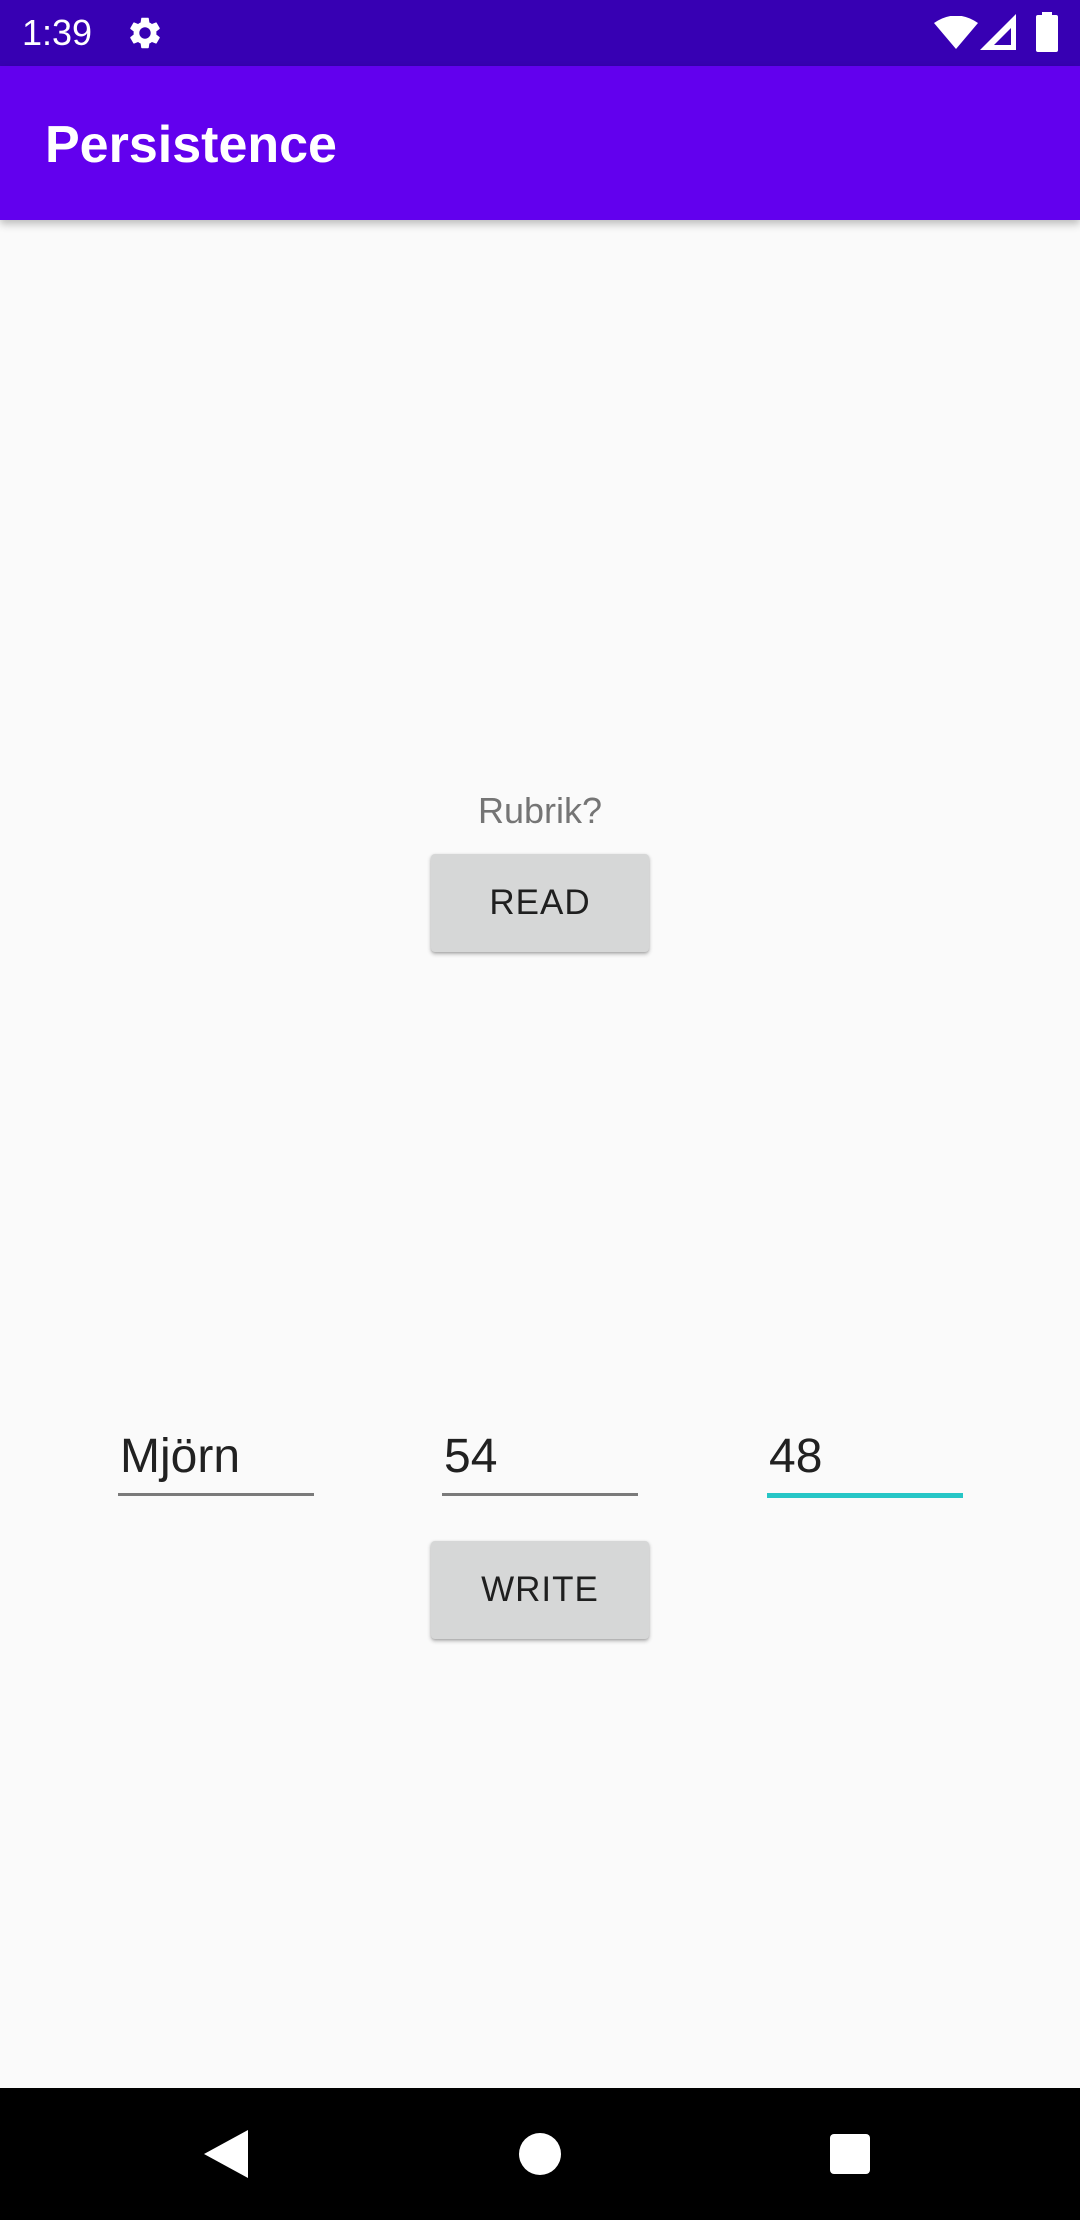 This screenshot has width=1080, height=2220. Describe the element at coordinates (57, 32) in the screenshot. I see `status-time: 1:39` at that location.